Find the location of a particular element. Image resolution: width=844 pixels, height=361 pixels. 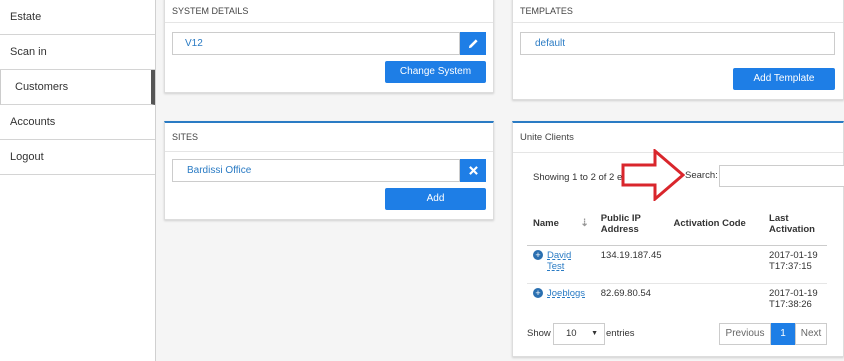

arrow-annotation-icon is located at coordinates (653, 175).